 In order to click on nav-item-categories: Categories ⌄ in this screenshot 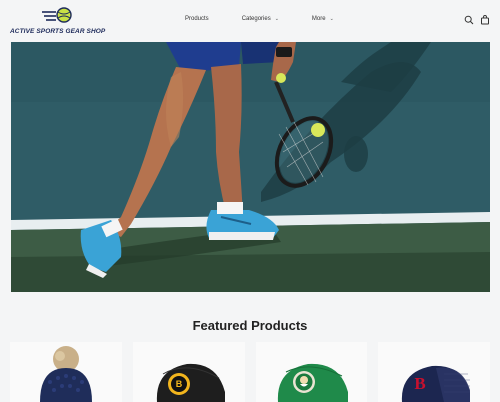, I will do `click(260, 19)`.